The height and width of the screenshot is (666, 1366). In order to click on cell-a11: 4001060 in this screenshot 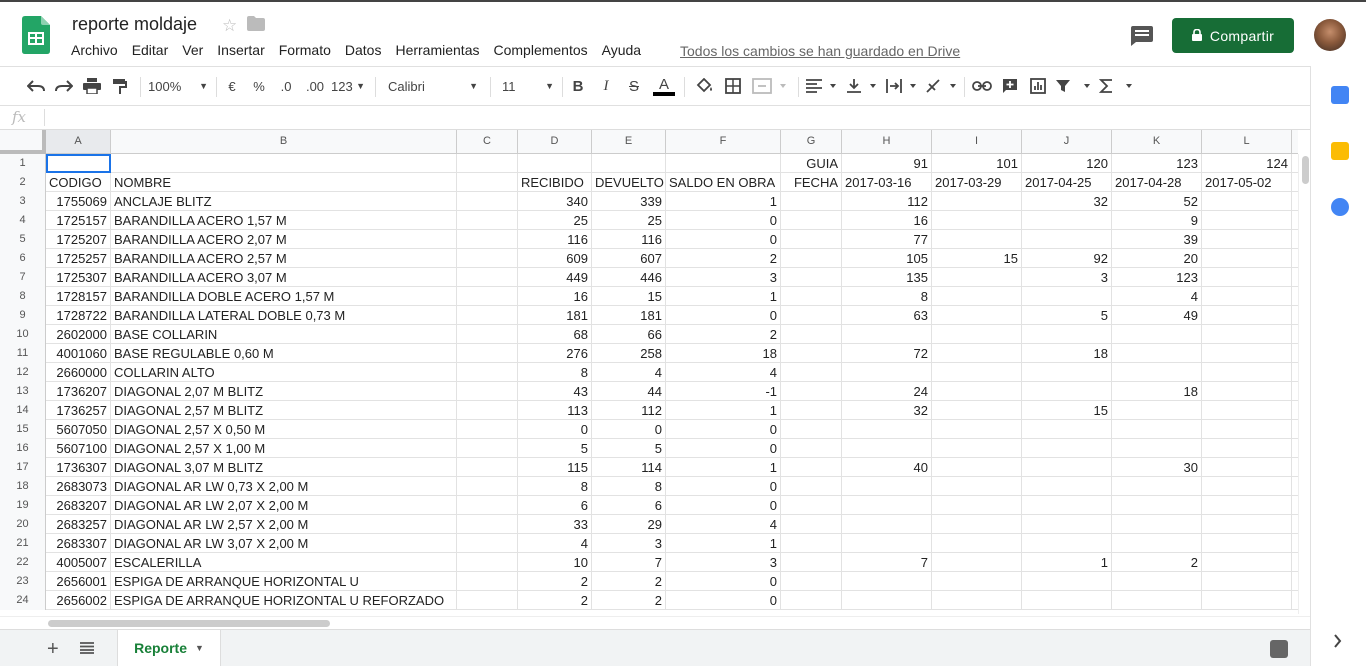, I will do `click(78, 353)`.